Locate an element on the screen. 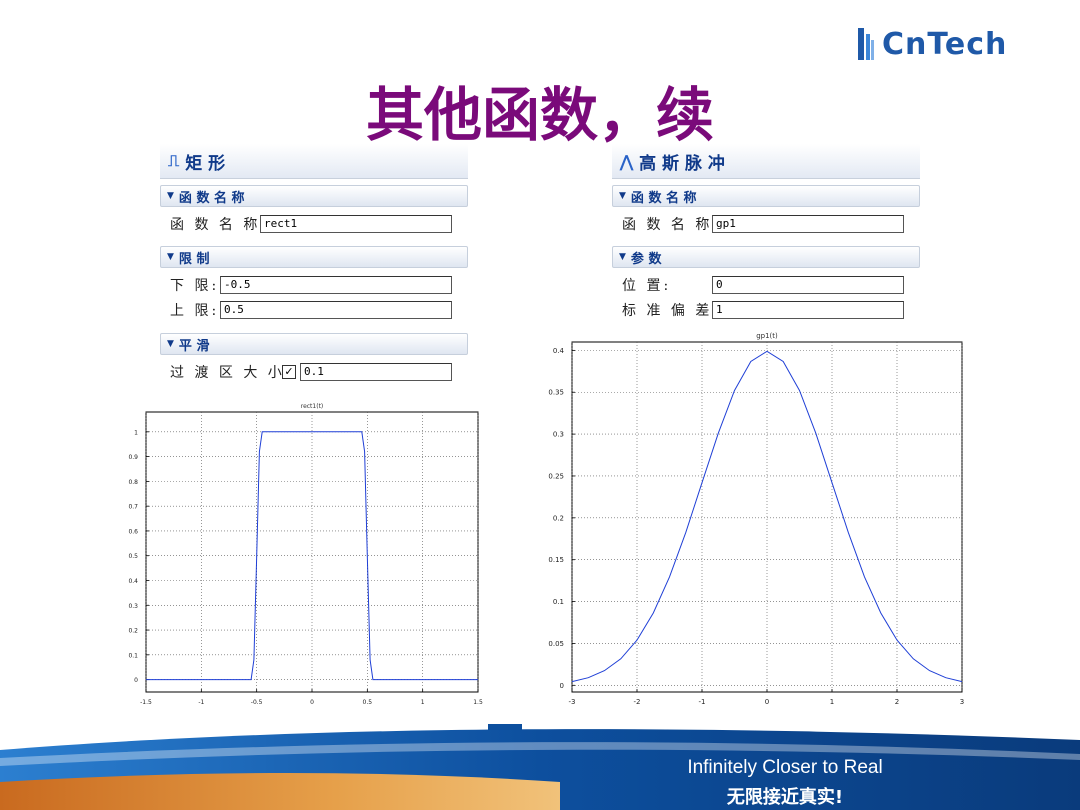 The image size is (1080, 810). section-label: 平 滑 is located at coordinates (194, 346).